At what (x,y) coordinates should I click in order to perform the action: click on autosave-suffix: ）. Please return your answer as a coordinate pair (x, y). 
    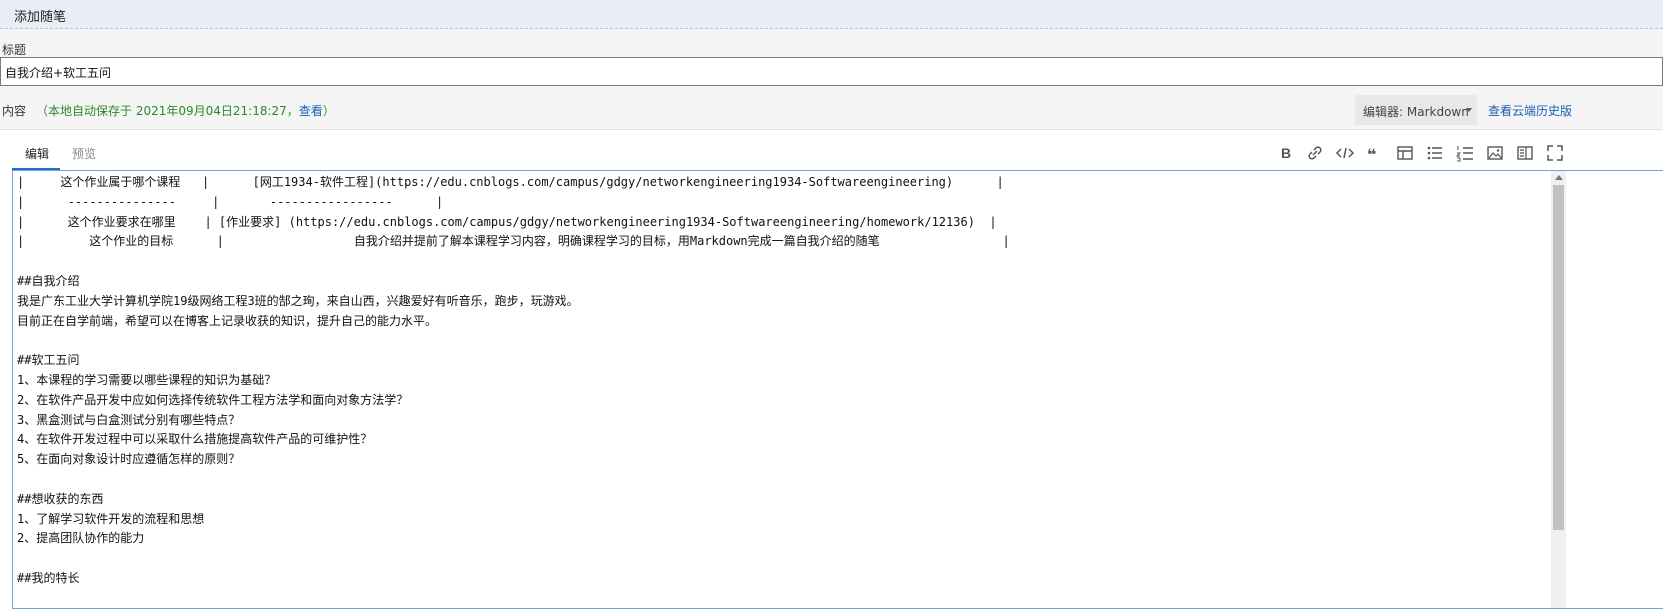
    Looking at the image, I should click on (328, 111).